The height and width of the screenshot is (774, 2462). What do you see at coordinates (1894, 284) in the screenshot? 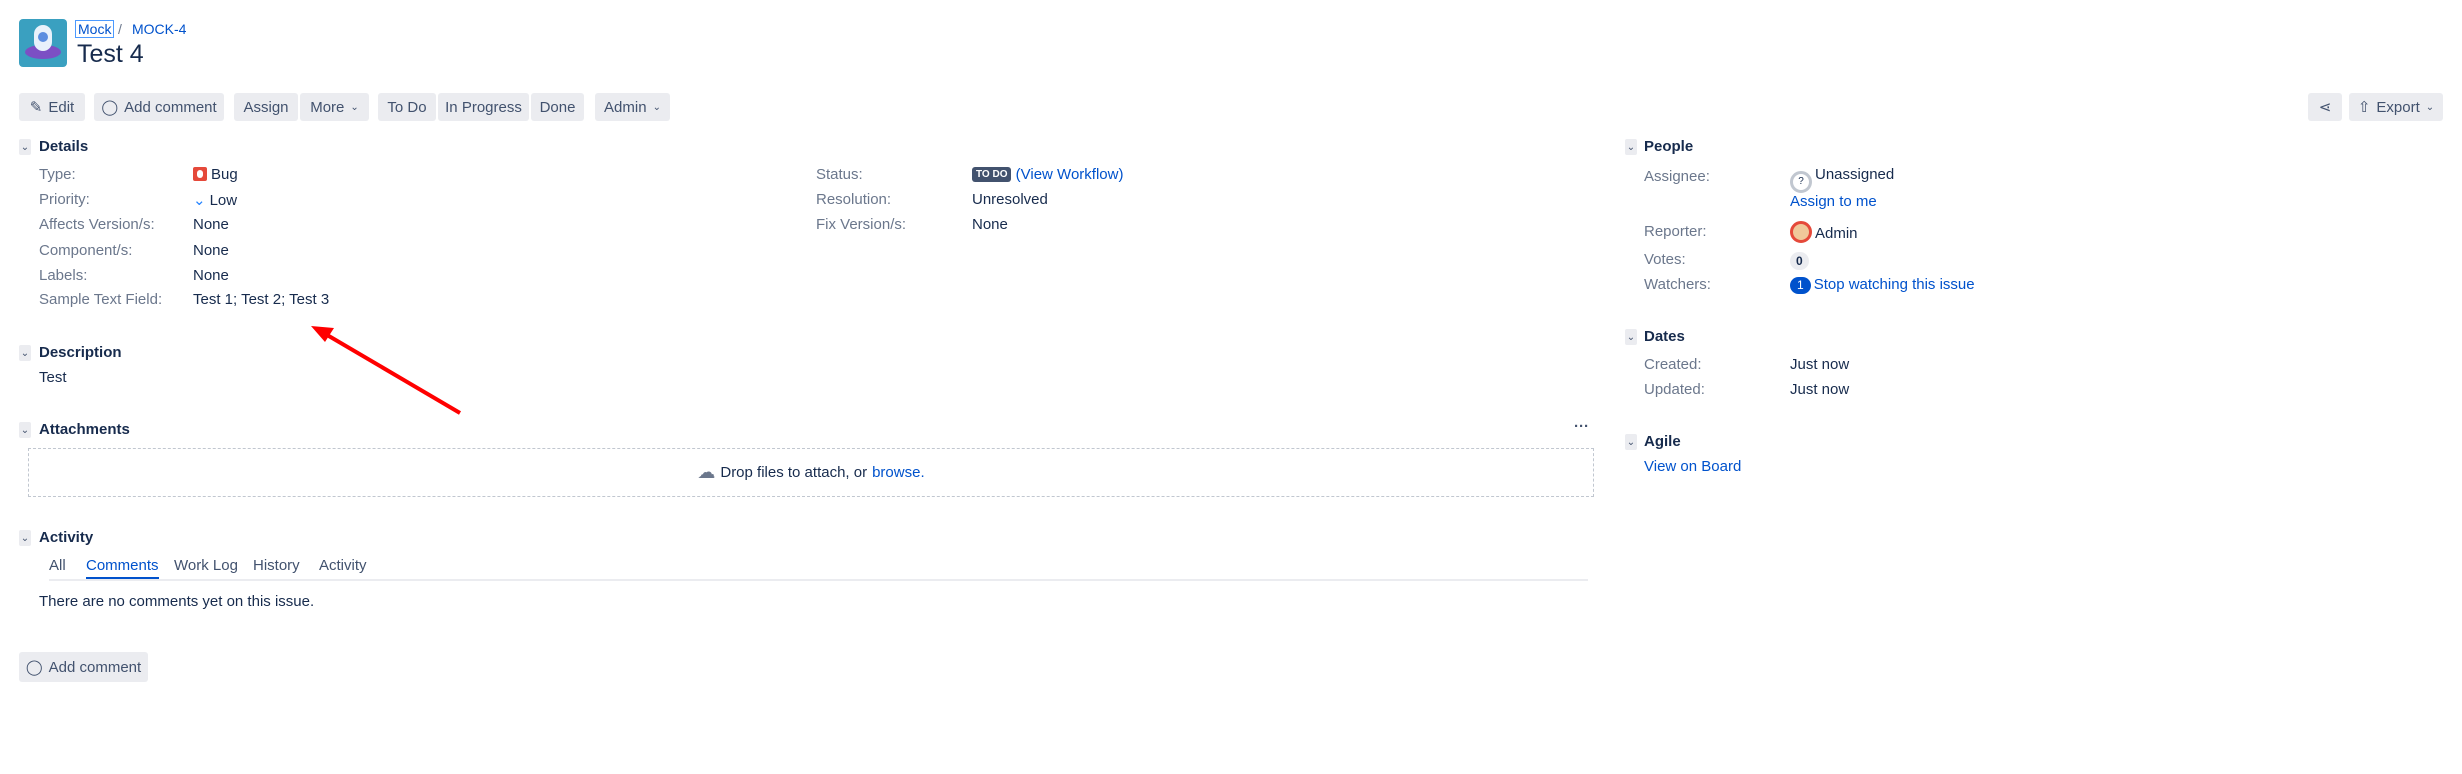
I see `stop-watching-link: Stop watching this issue` at bounding box center [1894, 284].